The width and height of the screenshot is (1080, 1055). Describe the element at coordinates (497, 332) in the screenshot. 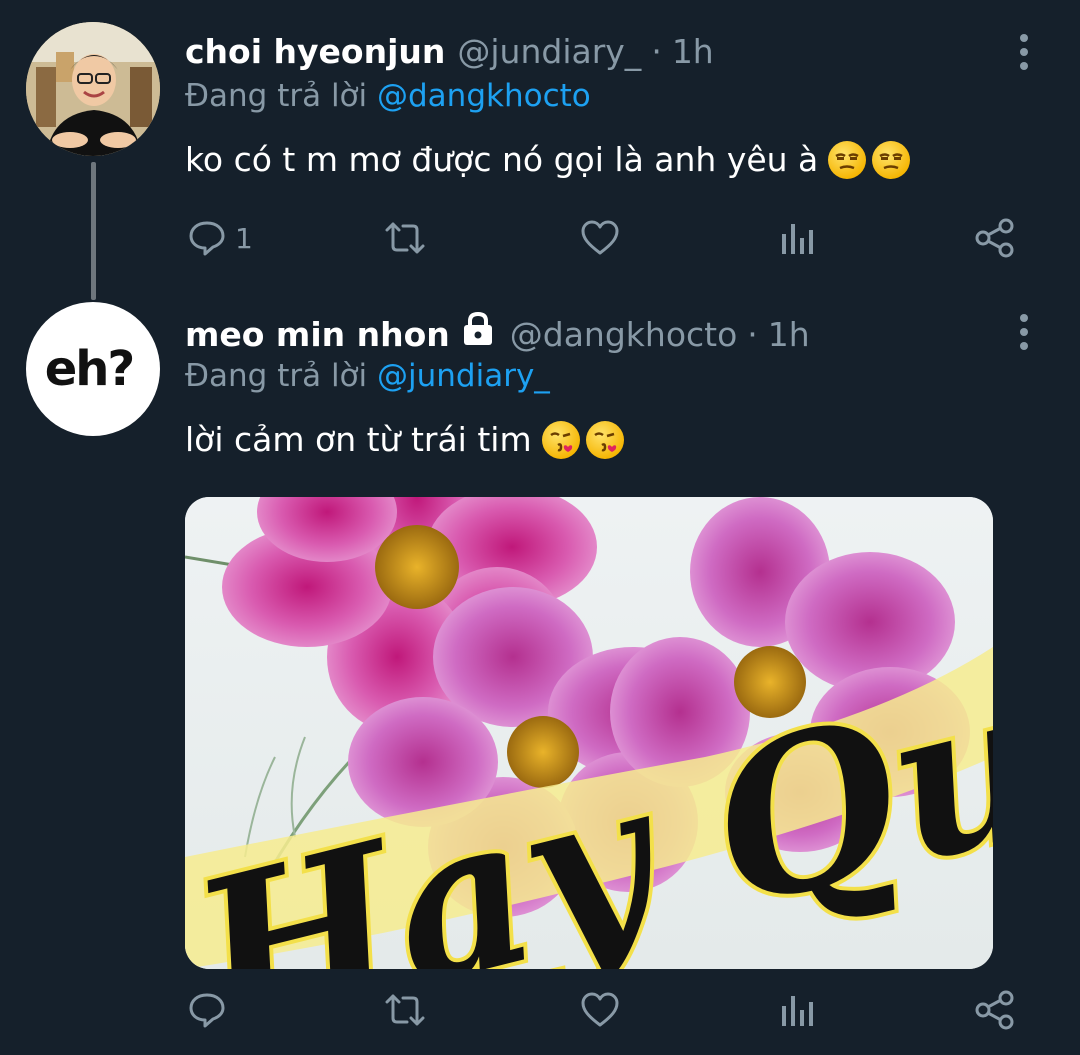

I see `tweet-2-header: meo min nhon @dangkhocto · 1h` at that location.